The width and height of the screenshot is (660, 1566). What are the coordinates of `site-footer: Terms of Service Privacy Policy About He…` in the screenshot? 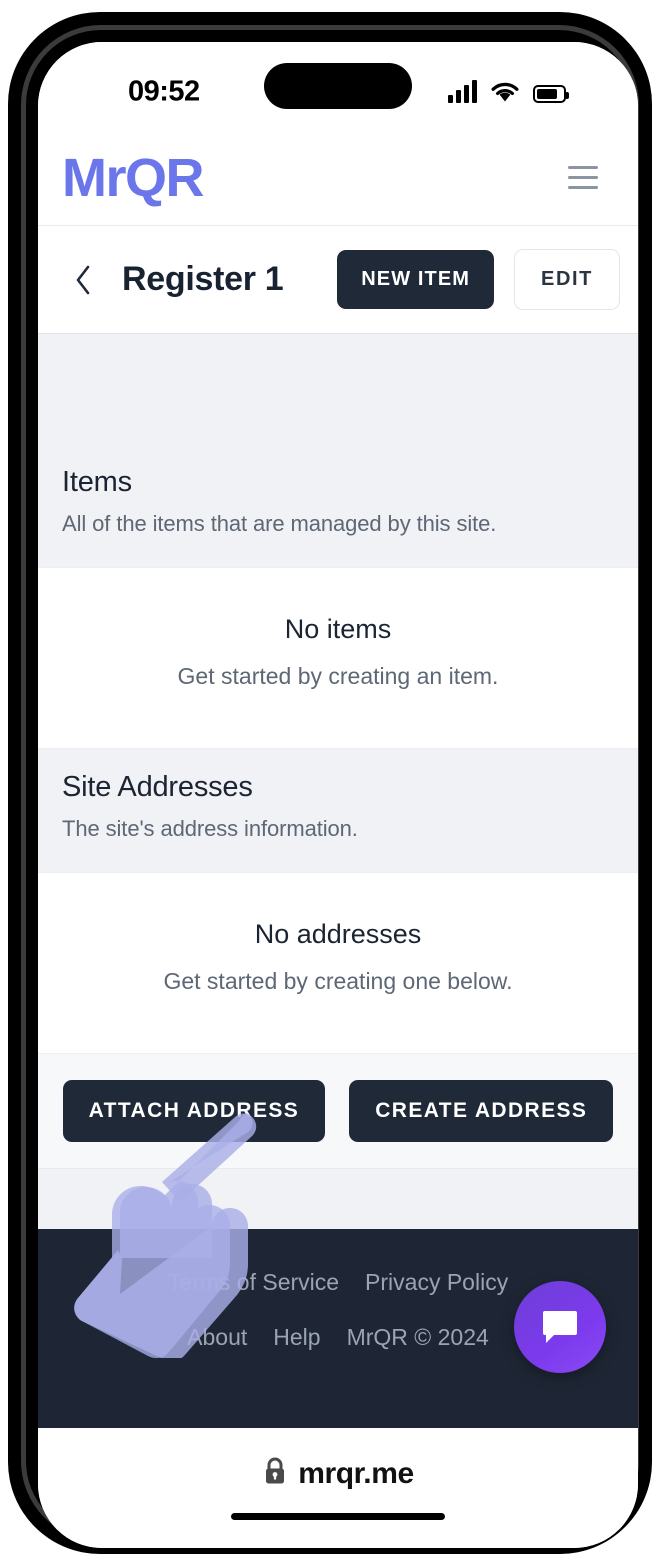 It's located at (338, 1332).